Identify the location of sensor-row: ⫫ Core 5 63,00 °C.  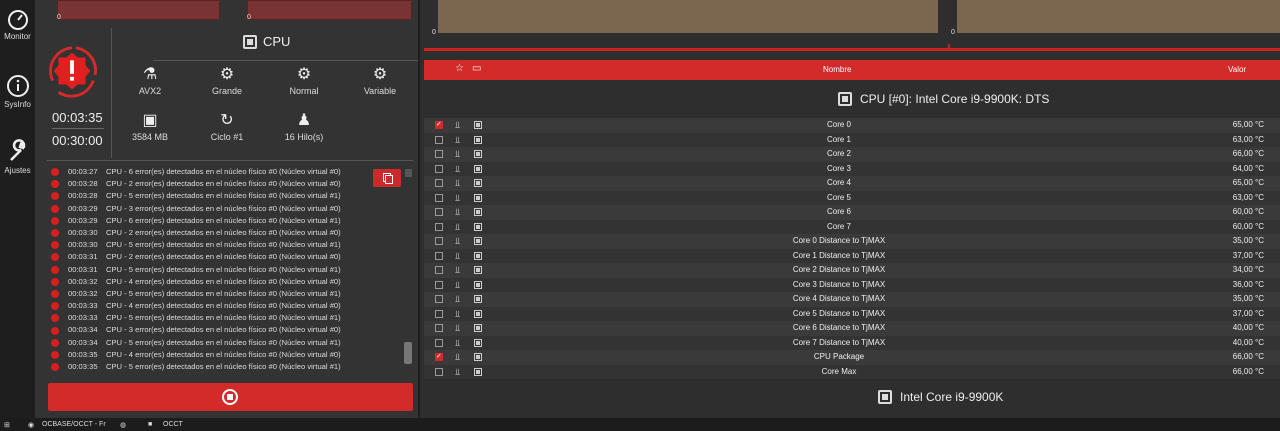
(852, 198).